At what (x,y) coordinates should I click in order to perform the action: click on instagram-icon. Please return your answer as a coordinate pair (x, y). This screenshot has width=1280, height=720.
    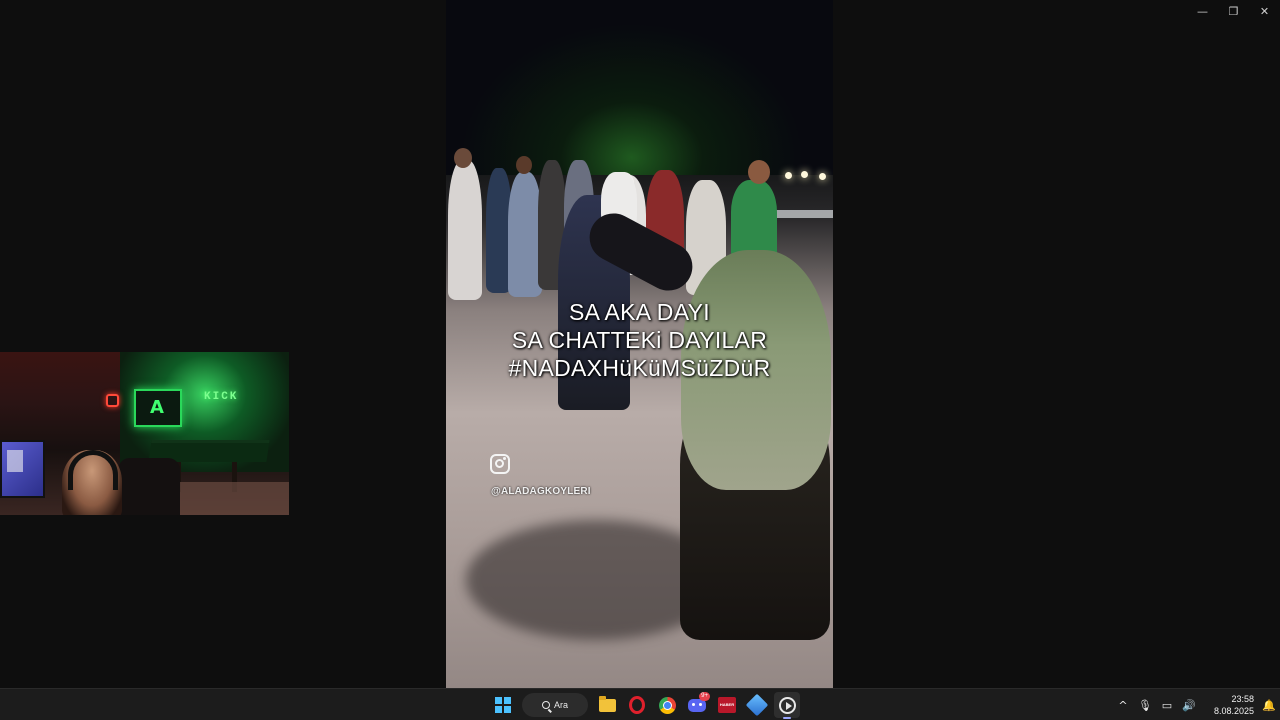
    Looking at the image, I should click on (500, 464).